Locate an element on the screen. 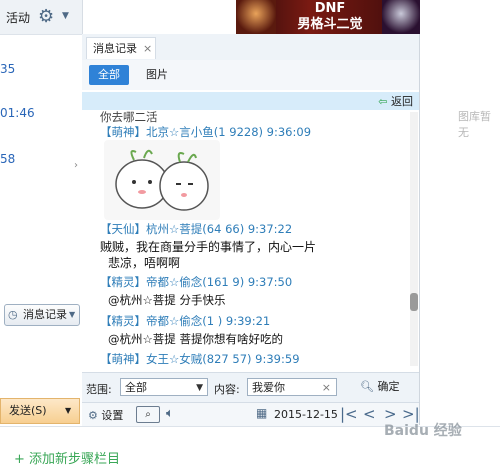 The height and width of the screenshot is (468, 500). range-select: 全部 ▼ is located at coordinates (164, 387).